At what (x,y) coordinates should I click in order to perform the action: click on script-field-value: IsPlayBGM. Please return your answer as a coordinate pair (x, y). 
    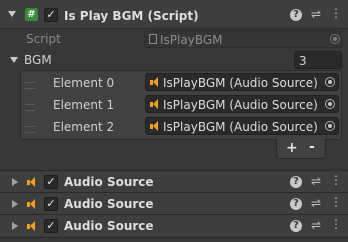
    Looking at the image, I should click on (191, 40).